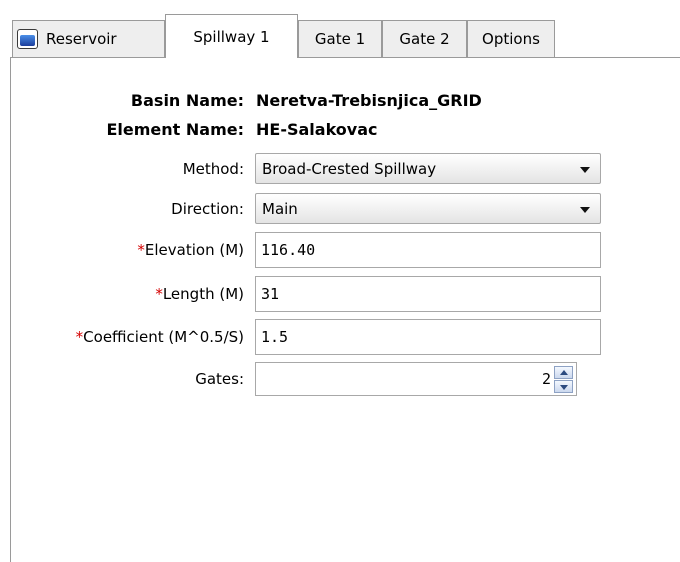 The height and width of the screenshot is (562, 680). I want to click on tab-label: Gate 2, so click(424, 39).